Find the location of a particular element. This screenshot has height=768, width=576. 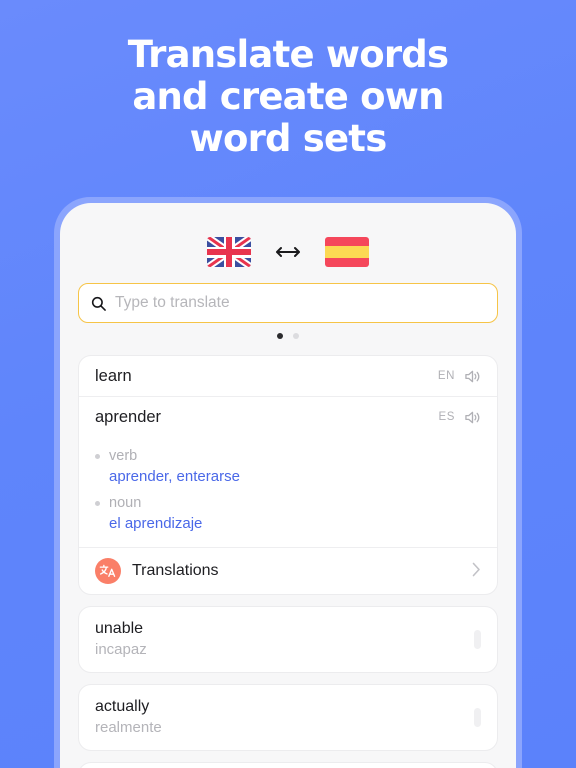

headline-line-3: word sets is located at coordinates (288, 138).